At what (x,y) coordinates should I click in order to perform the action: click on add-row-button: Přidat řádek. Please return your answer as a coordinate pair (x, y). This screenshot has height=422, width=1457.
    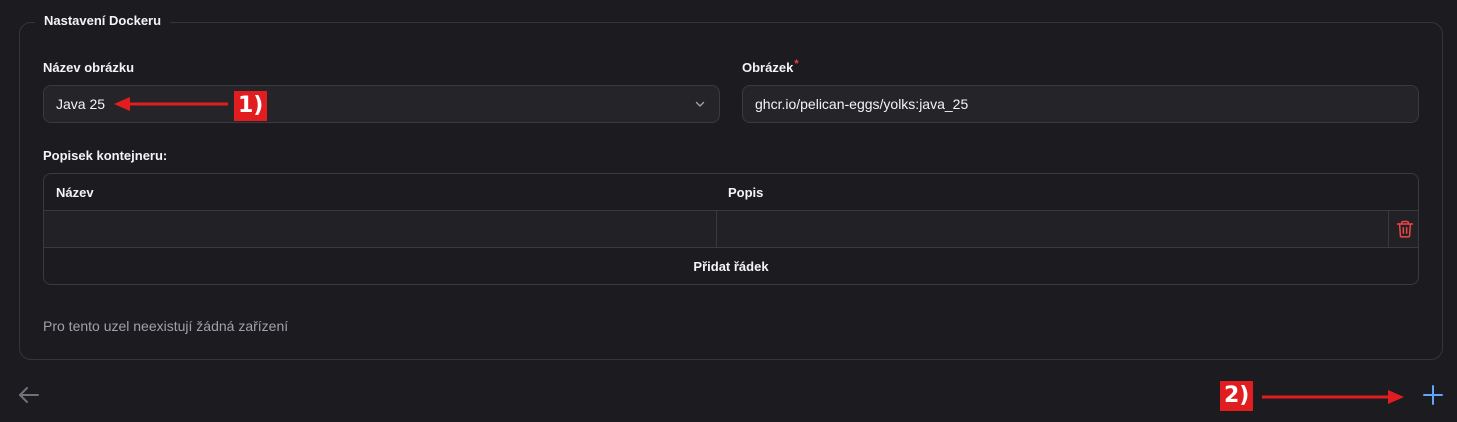
    Looking at the image, I should click on (731, 266).